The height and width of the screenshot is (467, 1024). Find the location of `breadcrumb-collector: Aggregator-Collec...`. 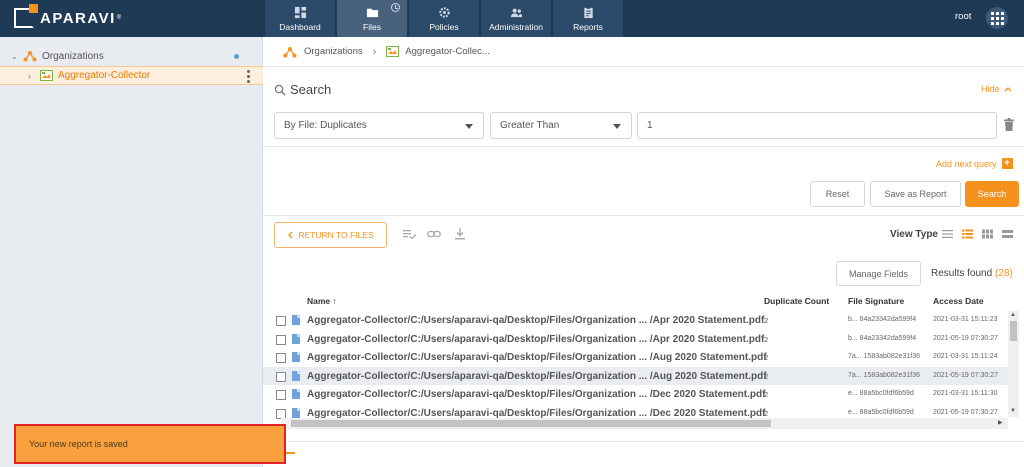

breadcrumb-collector: Aggregator-Collec... is located at coordinates (447, 51).